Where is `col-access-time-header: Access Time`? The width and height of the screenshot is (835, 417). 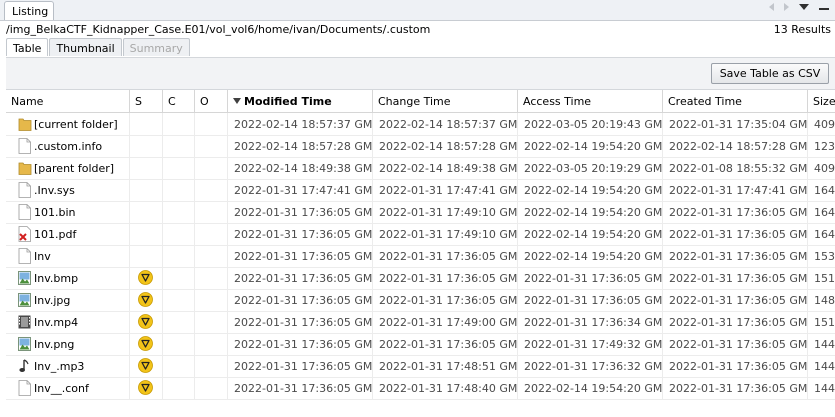
col-access-time-header: Access Time is located at coordinates (590, 101).